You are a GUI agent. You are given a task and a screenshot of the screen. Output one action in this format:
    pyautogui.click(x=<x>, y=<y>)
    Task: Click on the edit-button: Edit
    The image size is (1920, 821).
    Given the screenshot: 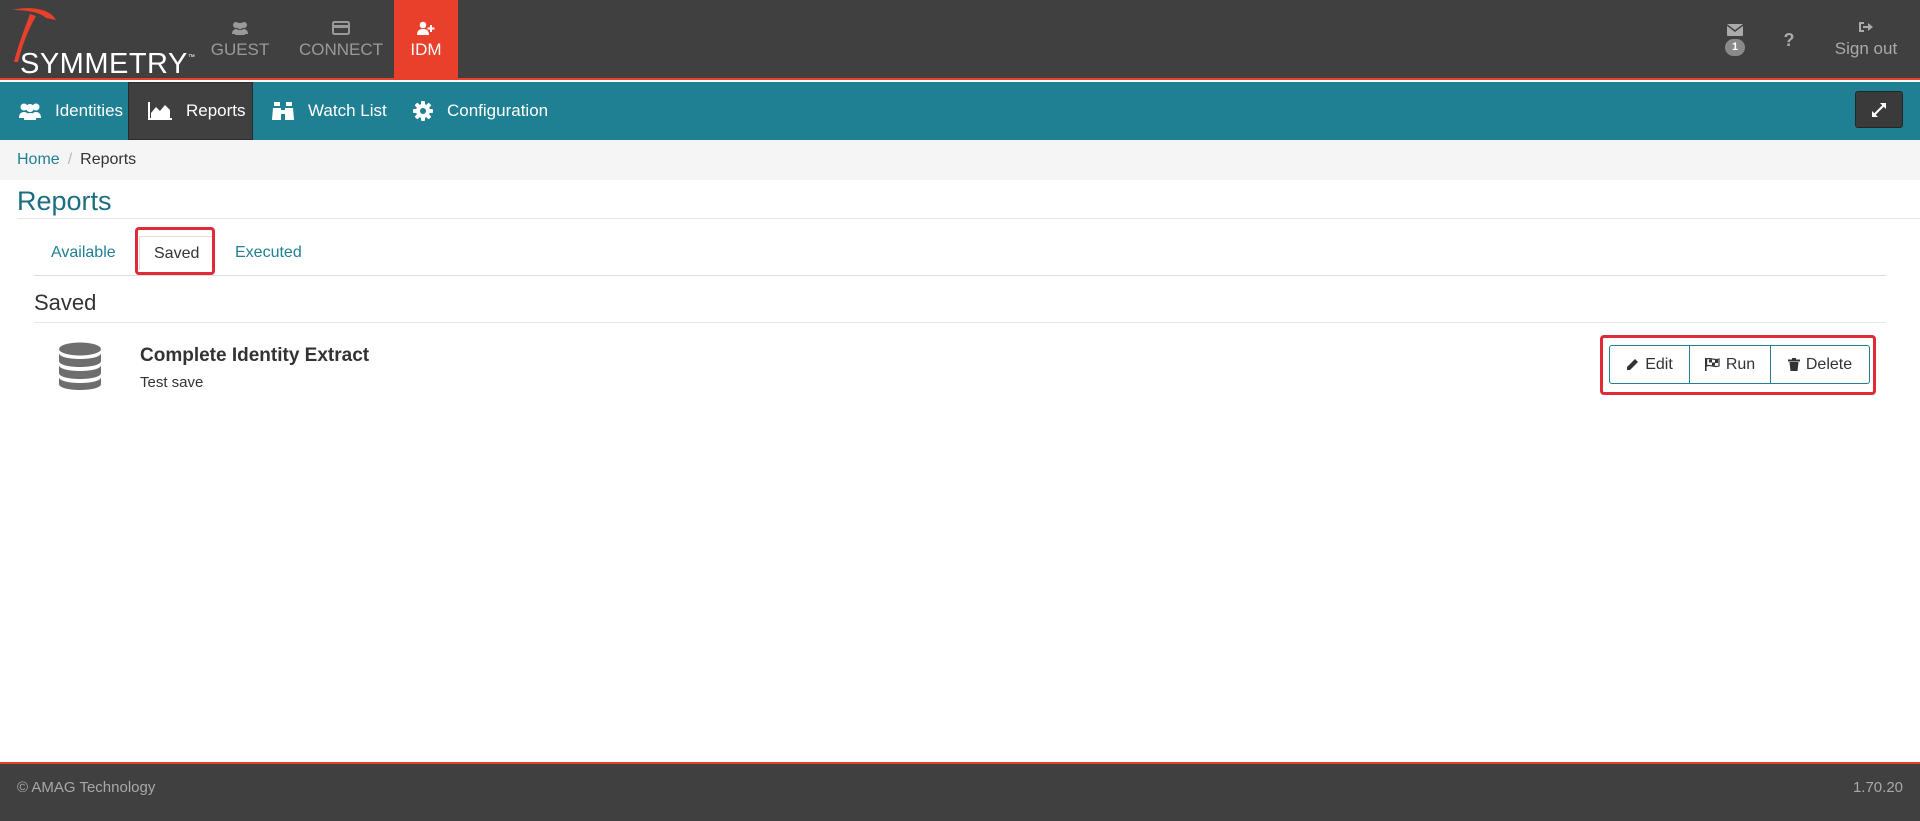 What is the action you would take?
    pyautogui.click(x=1649, y=364)
    